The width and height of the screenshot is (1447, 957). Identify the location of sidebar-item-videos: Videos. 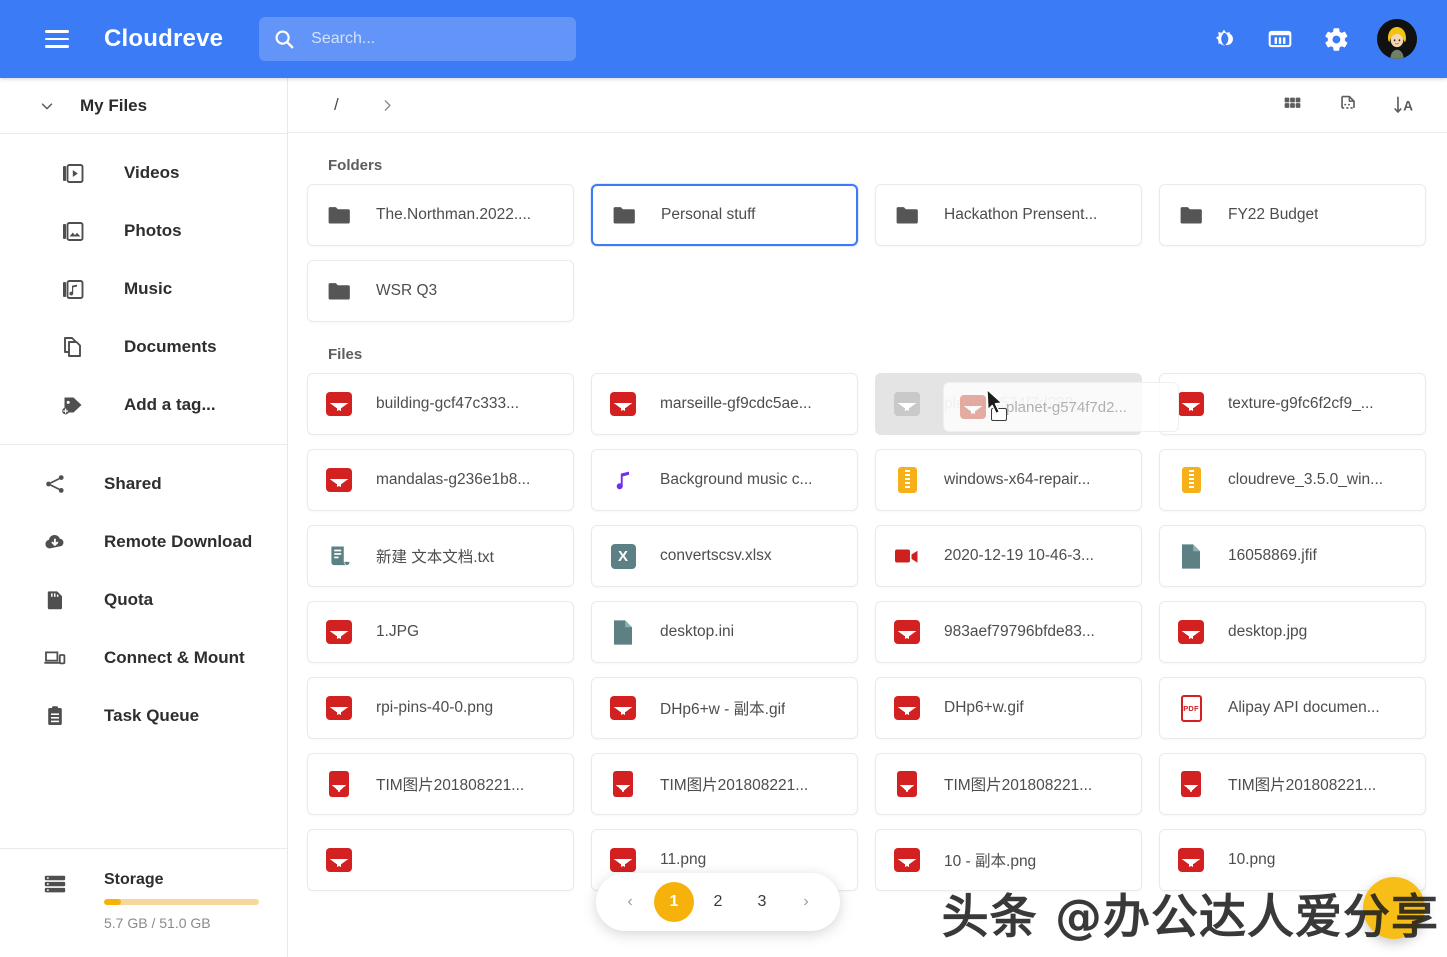
(143, 173).